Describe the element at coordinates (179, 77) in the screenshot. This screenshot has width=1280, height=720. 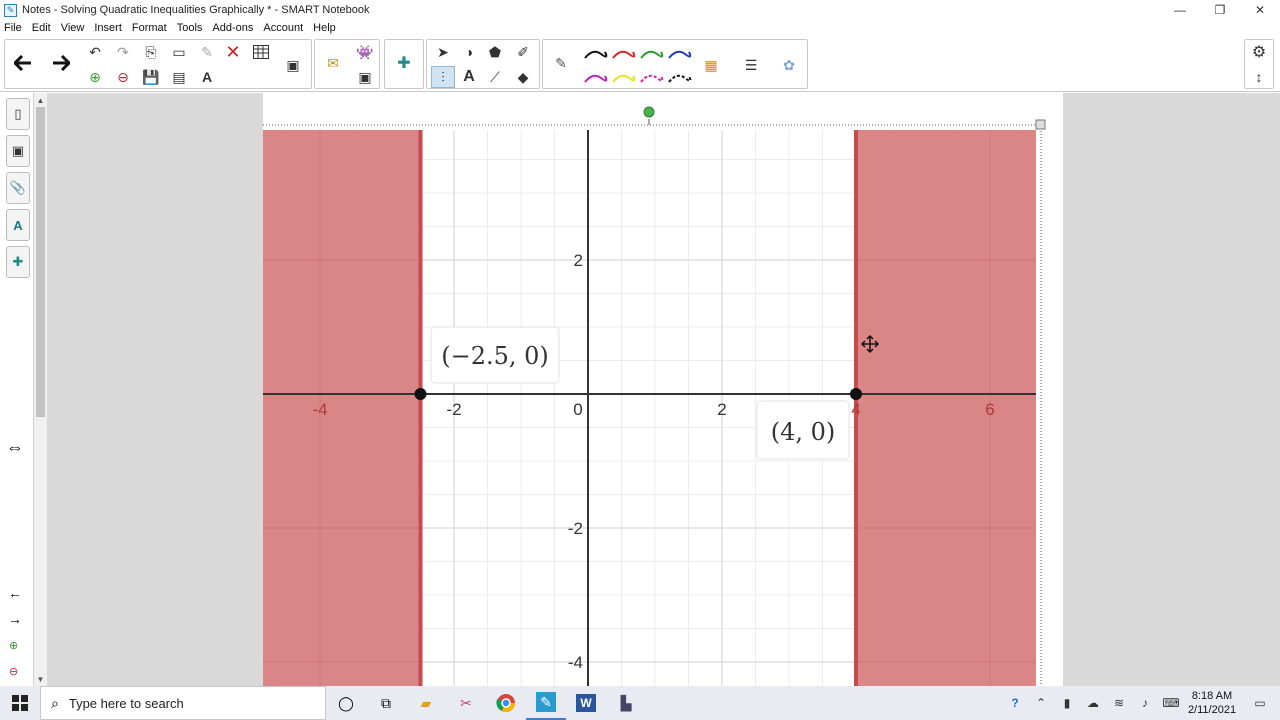
I see `full-screen-icon: ▤` at that location.